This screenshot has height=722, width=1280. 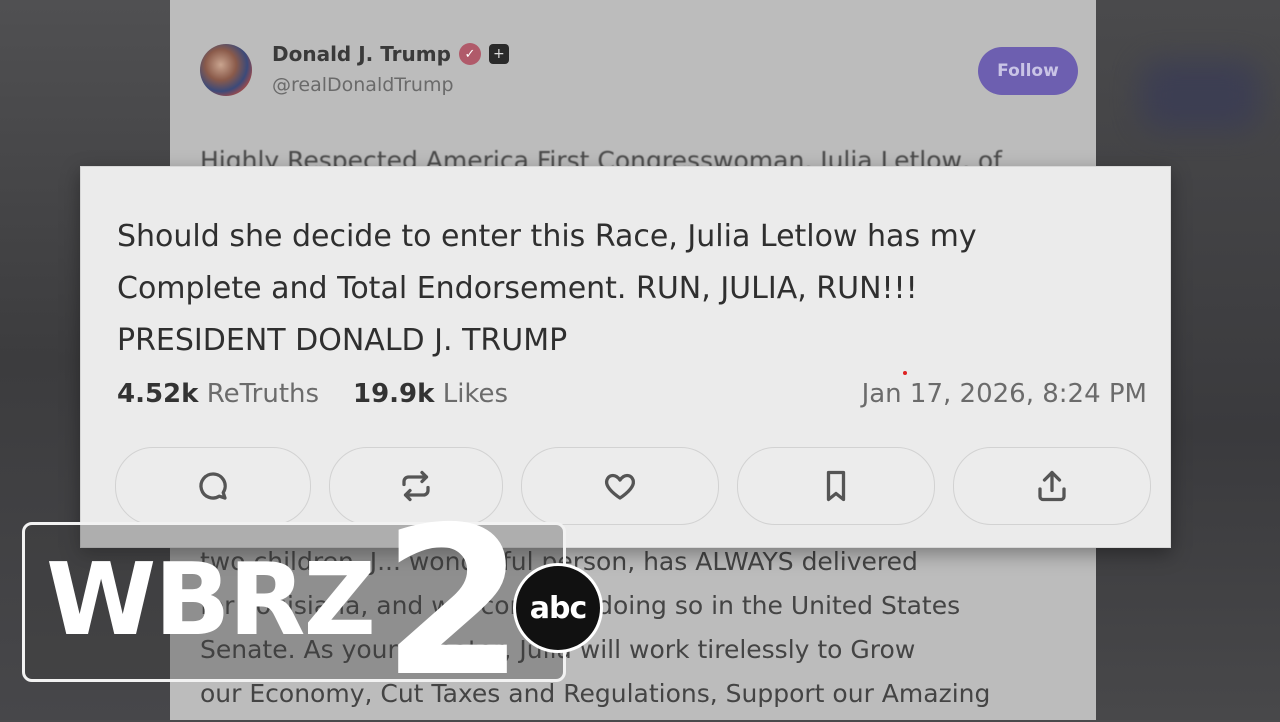 What do you see at coordinates (158, 394) in the screenshot?
I see `retruths-count: 4.52k` at bounding box center [158, 394].